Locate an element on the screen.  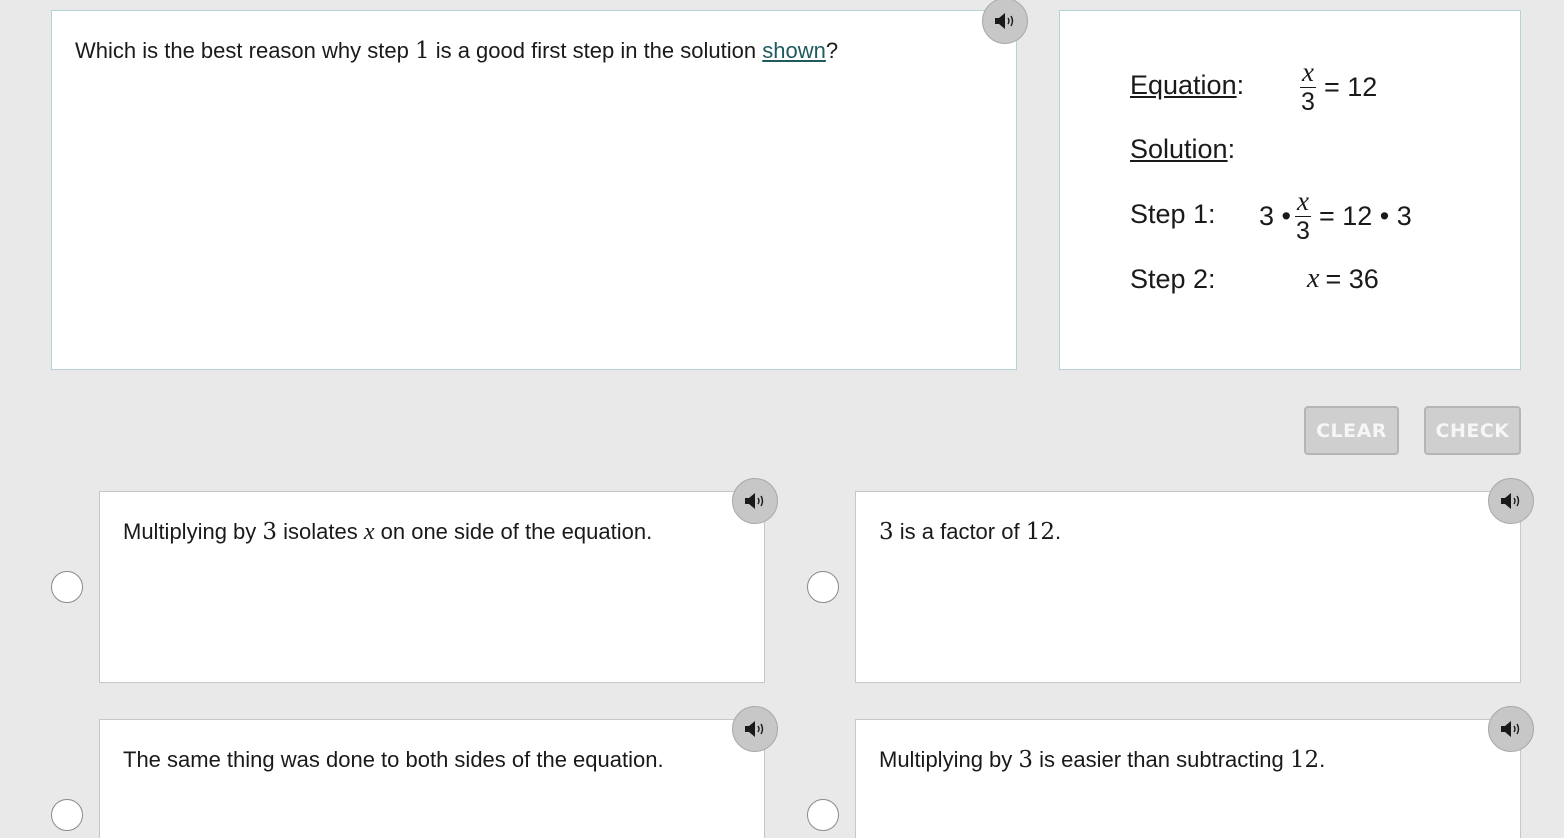
shown-link: shown is located at coordinates (794, 50).